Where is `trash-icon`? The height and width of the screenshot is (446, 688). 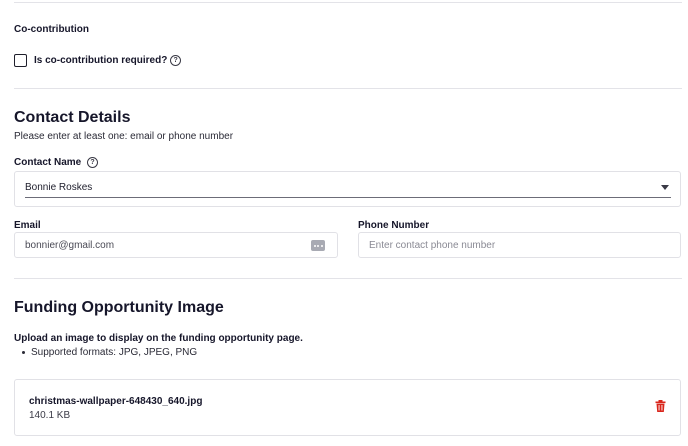
trash-icon is located at coordinates (660, 406).